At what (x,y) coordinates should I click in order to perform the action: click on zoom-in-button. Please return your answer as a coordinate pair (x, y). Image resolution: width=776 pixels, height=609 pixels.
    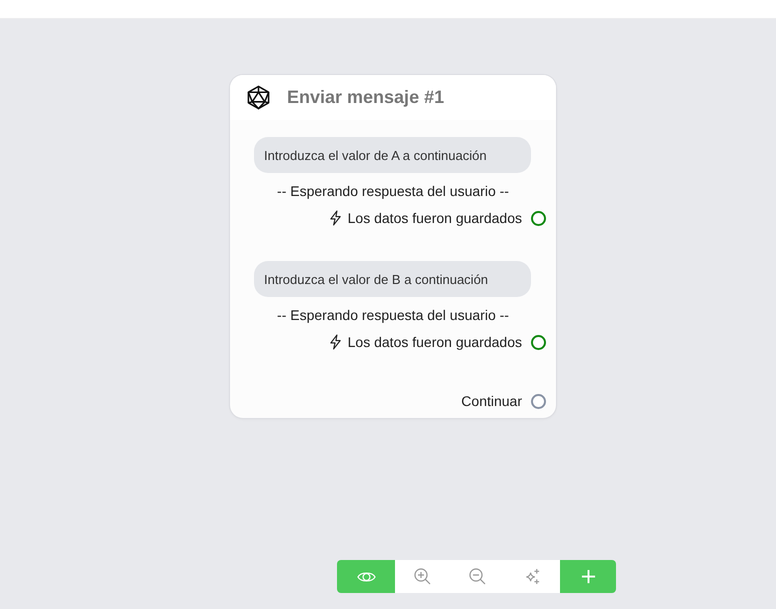
    Looking at the image, I should click on (422, 576).